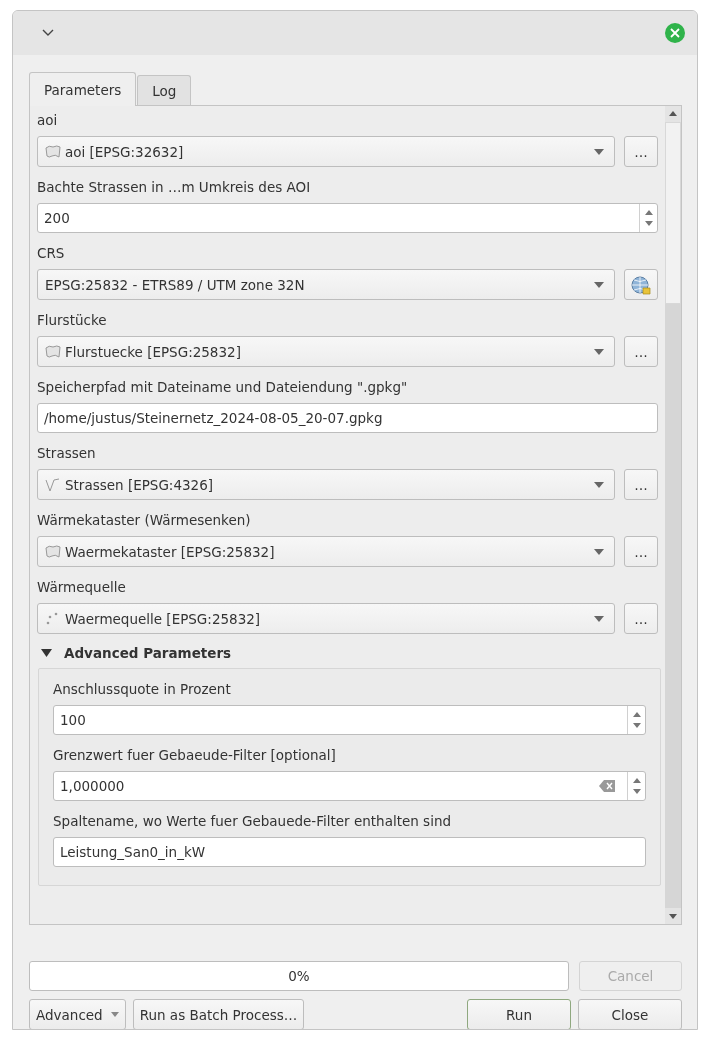  I want to click on parameter-label: Flurstücke, so click(72, 320).